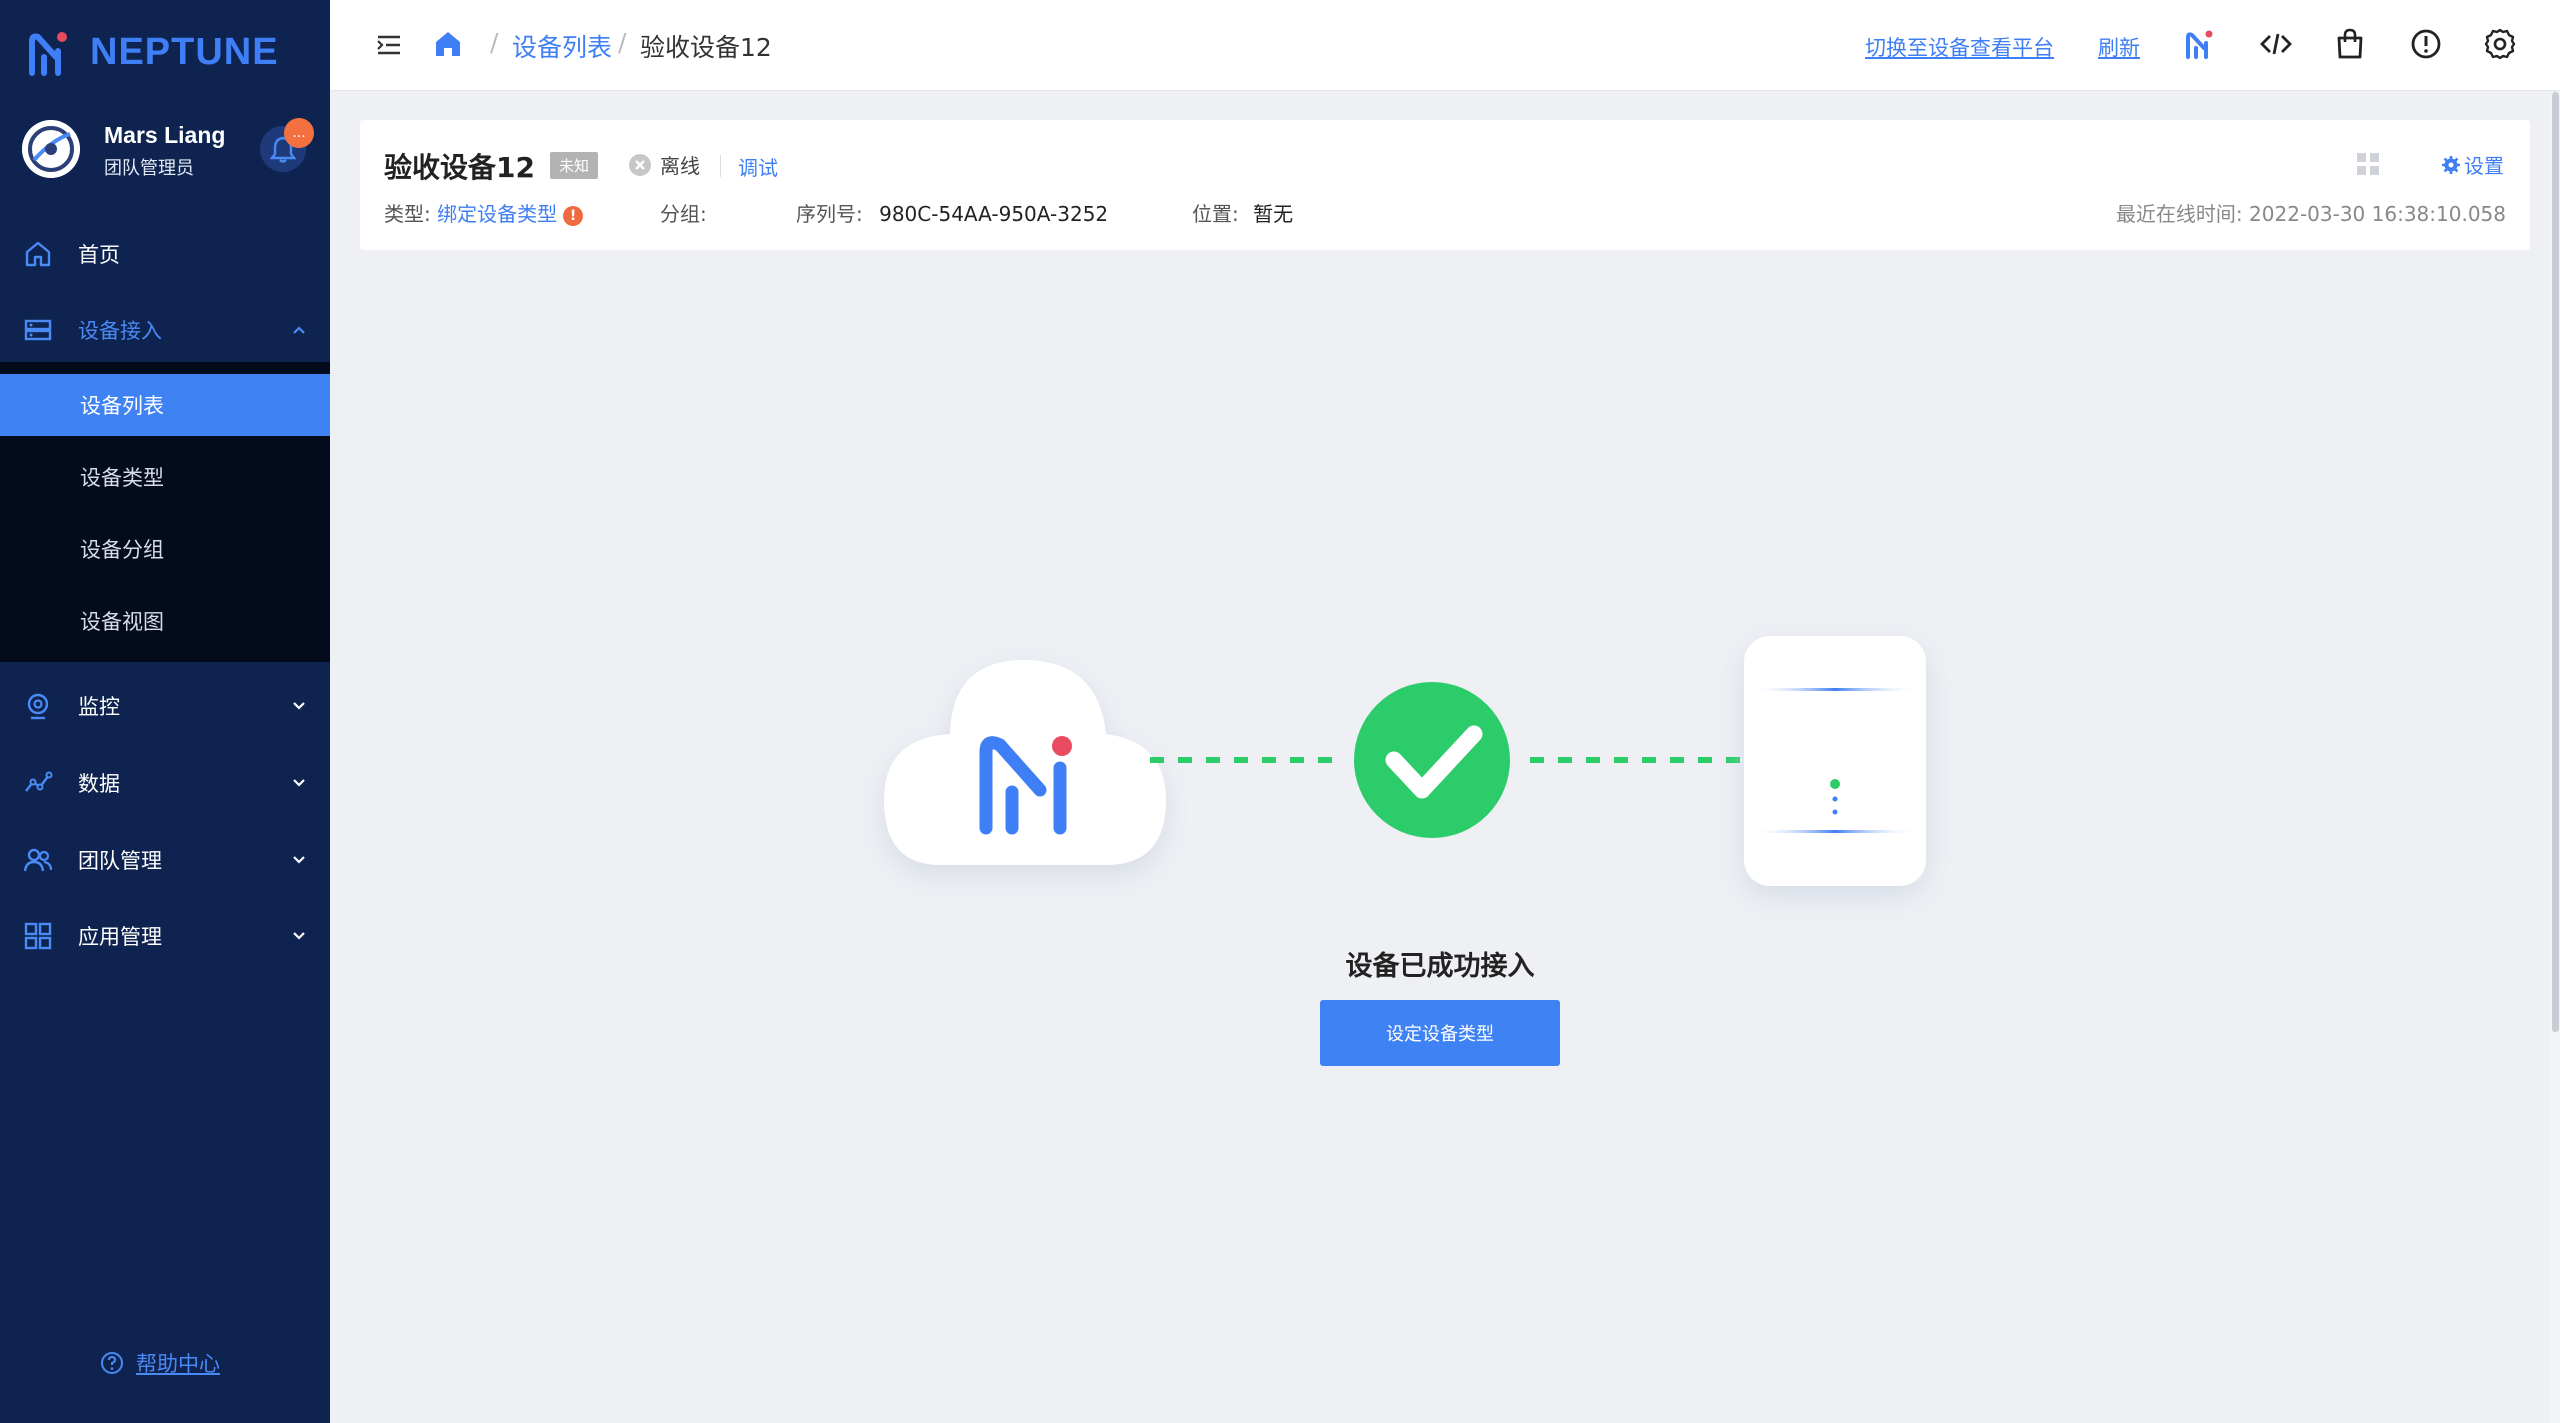  I want to click on device-status: 离线, so click(664, 164).